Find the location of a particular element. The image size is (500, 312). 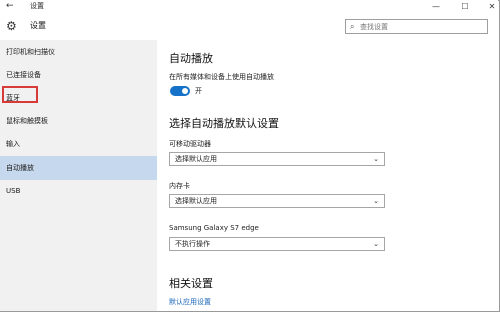

search-input is located at coordinates (420, 26).